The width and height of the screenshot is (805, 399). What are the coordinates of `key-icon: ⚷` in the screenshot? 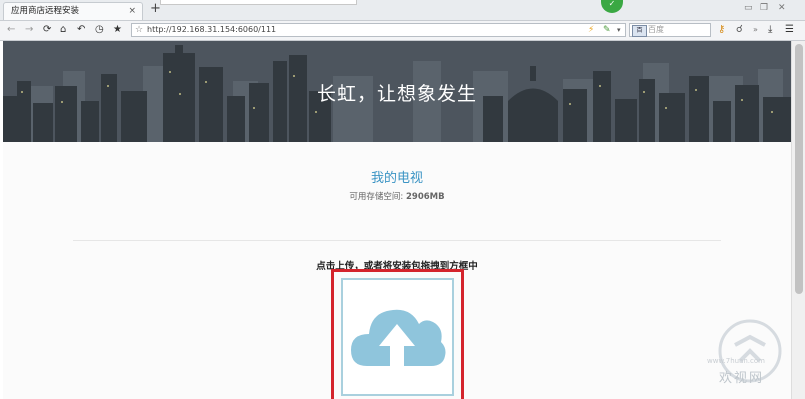 It's located at (721, 30).